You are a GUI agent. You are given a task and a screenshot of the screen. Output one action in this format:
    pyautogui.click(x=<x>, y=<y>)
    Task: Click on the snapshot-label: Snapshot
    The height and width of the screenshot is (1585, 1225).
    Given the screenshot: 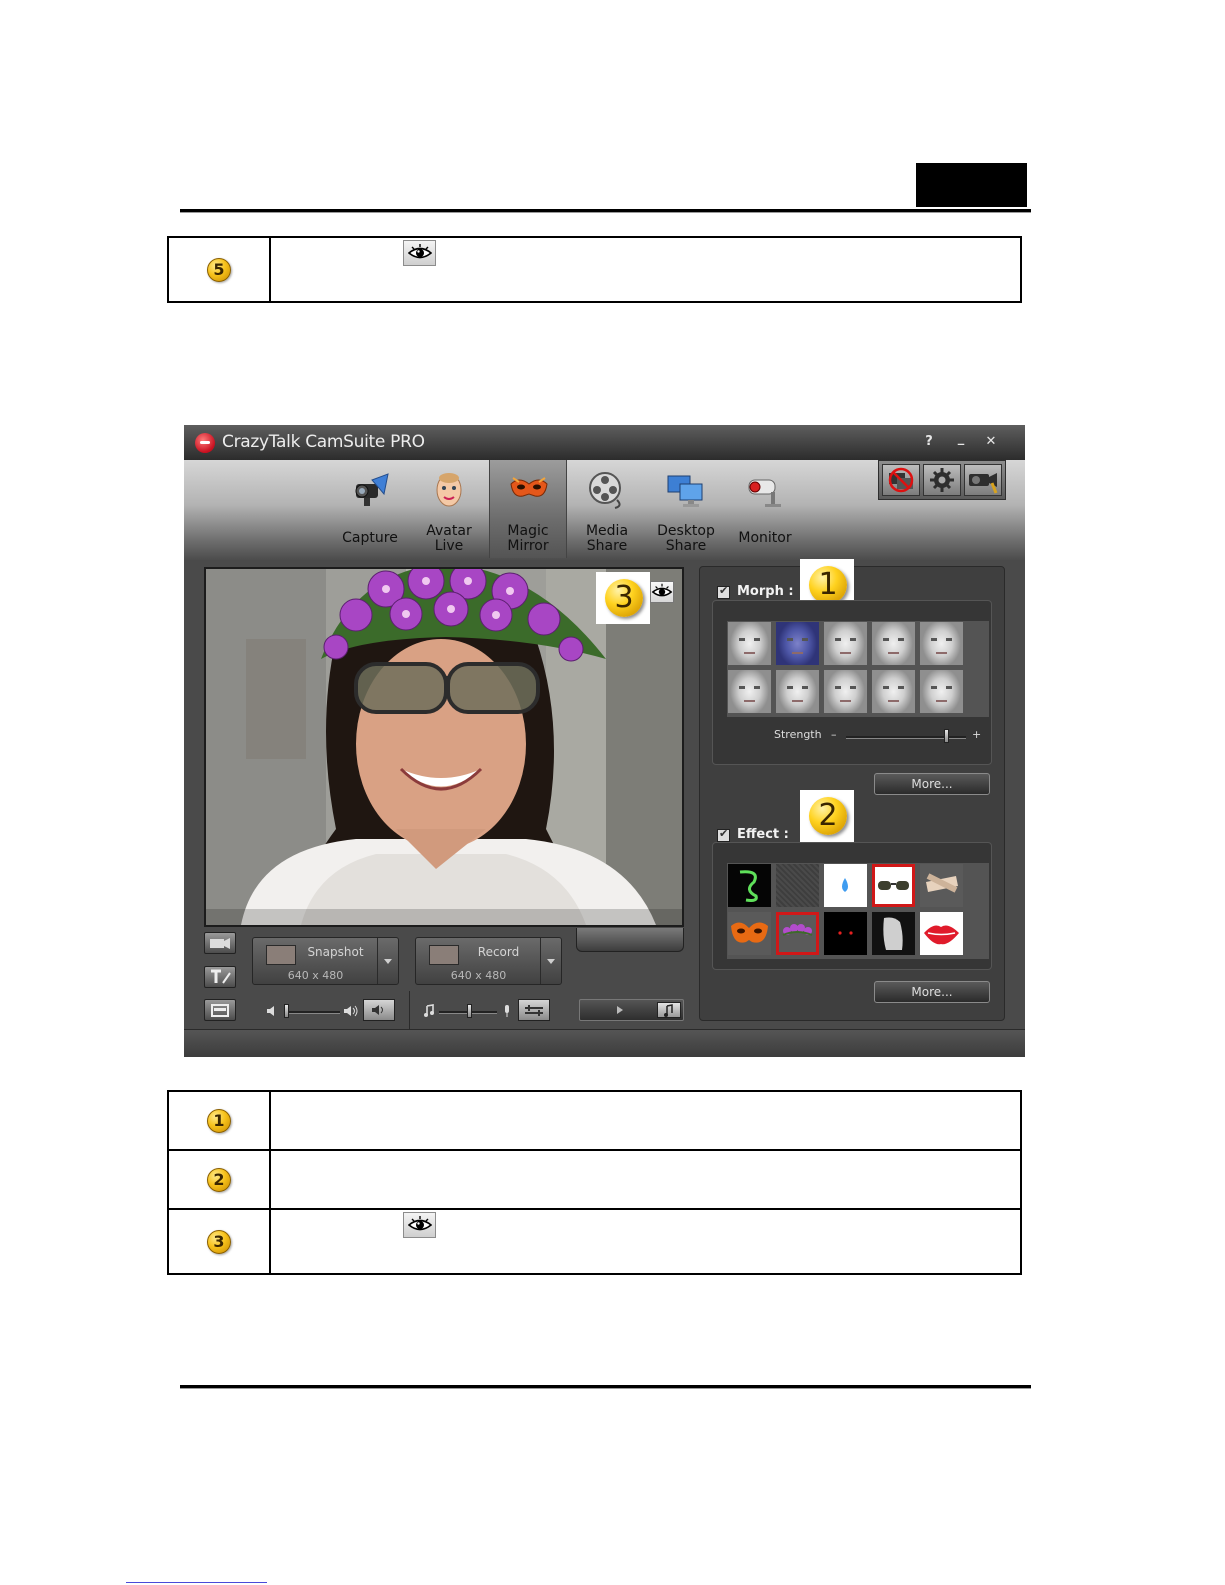 What is the action you would take?
    pyautogui.click(x=335, y=952)
    